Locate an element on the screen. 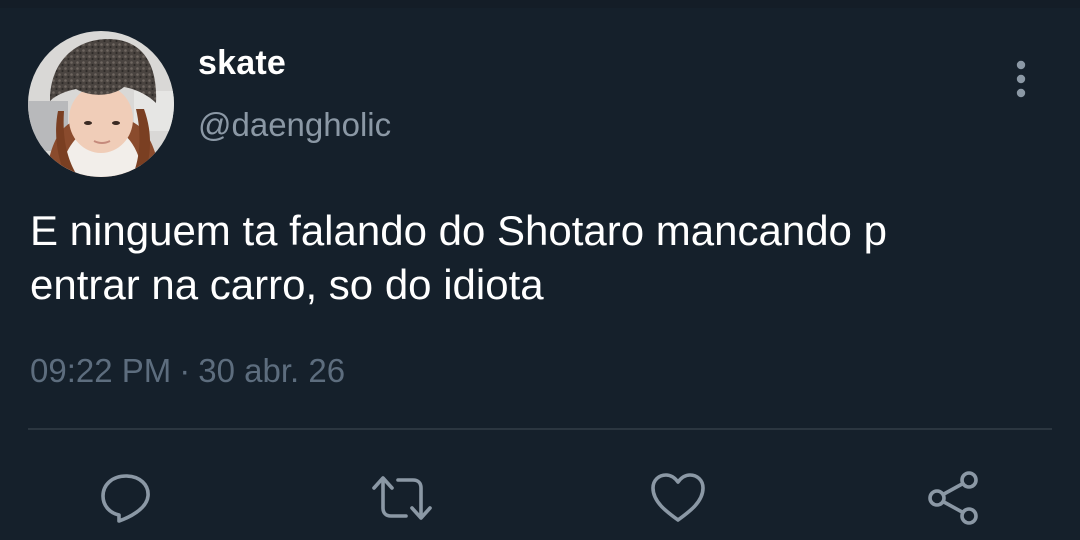  like-icon is located at coordinates (678, 497).